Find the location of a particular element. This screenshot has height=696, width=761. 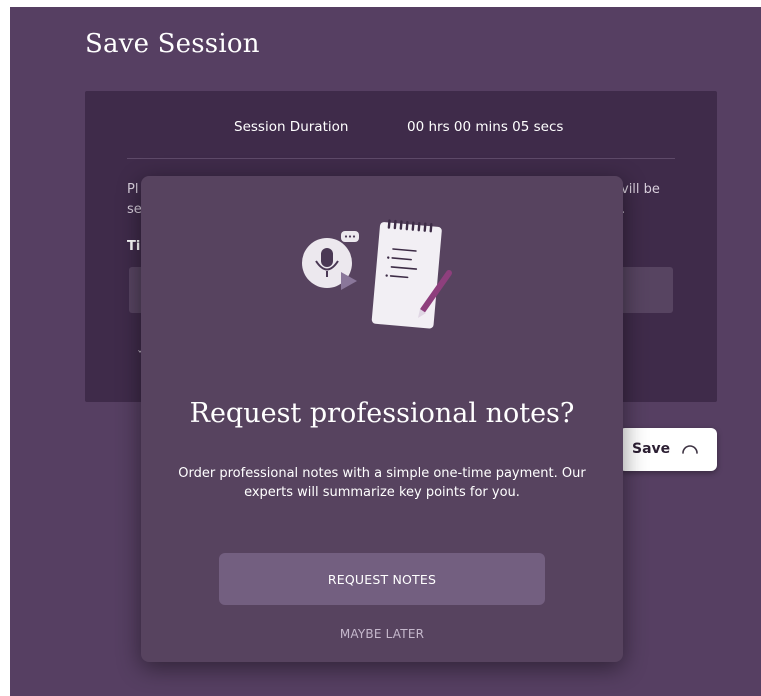

microphone-icon is located at coordinates (330, 260).